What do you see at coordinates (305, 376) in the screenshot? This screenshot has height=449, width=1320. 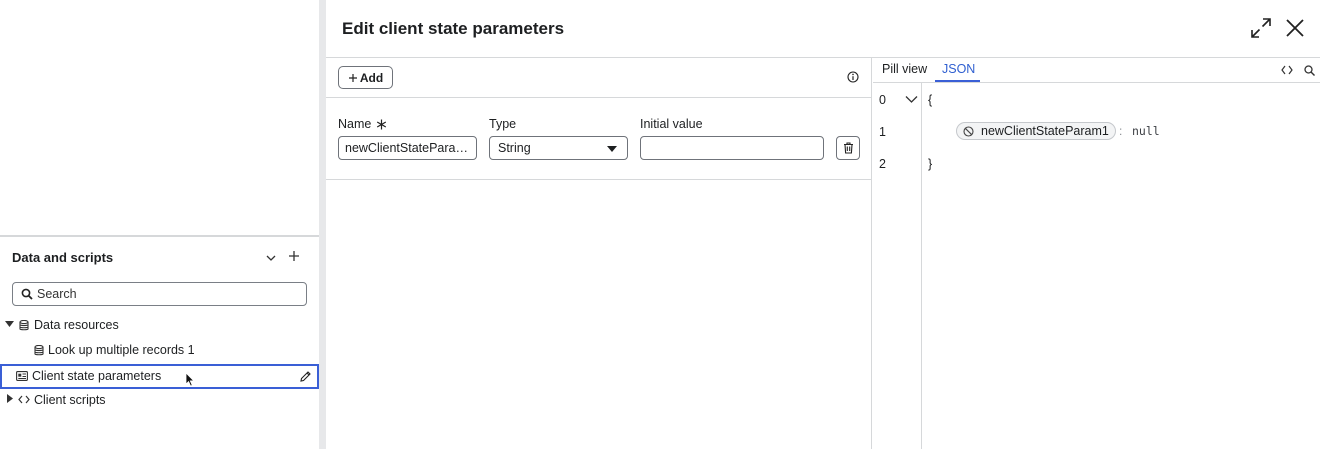 I see `pencil-icon` at bounding box center [305, 376].